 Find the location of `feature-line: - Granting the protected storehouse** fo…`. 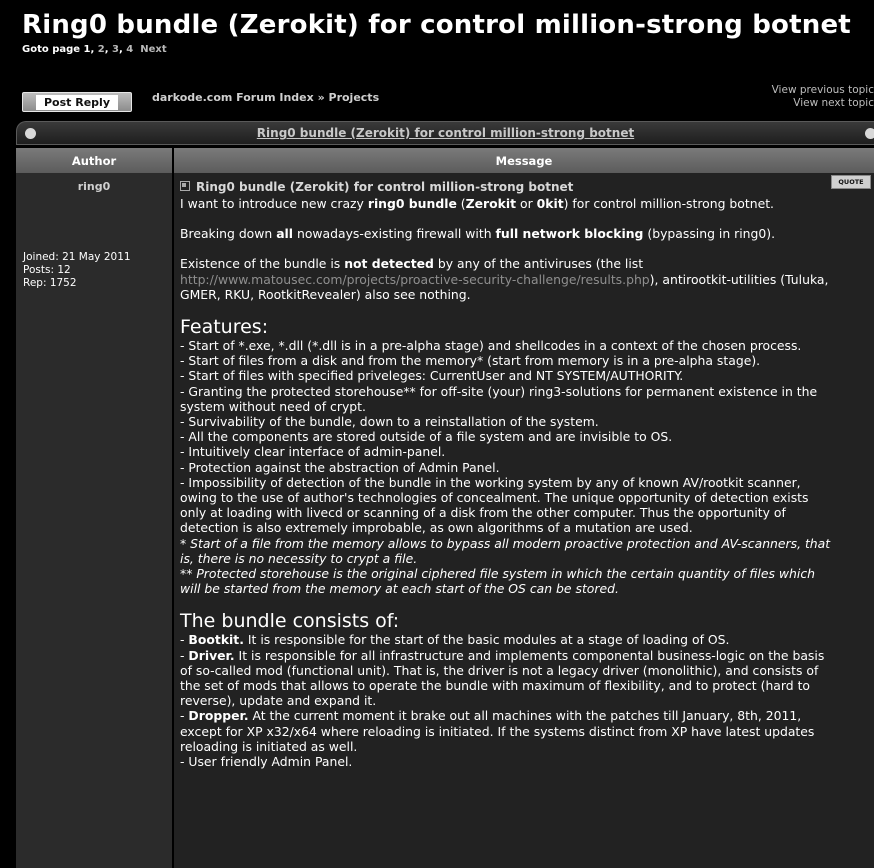

feature-line: - Granting the protected storehouse** fo… is located at coordinates (499, 391).